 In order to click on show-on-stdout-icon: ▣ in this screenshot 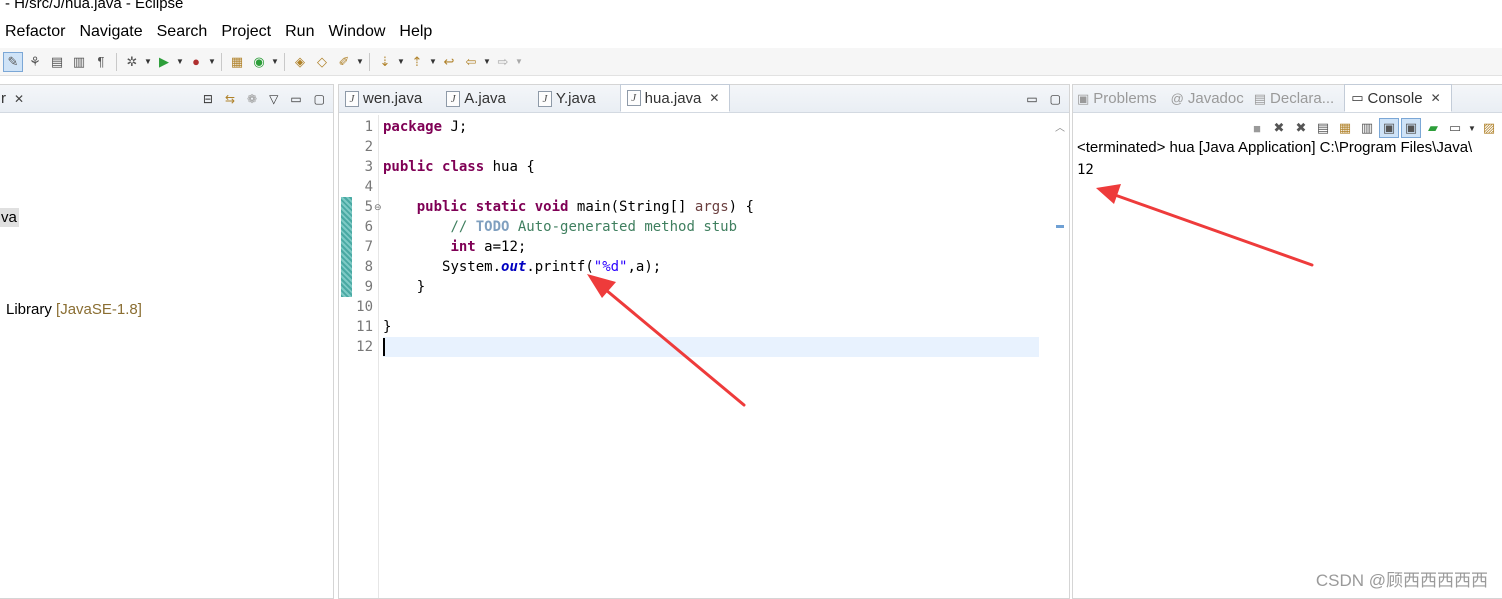, I will do `click(1389, 128)`.